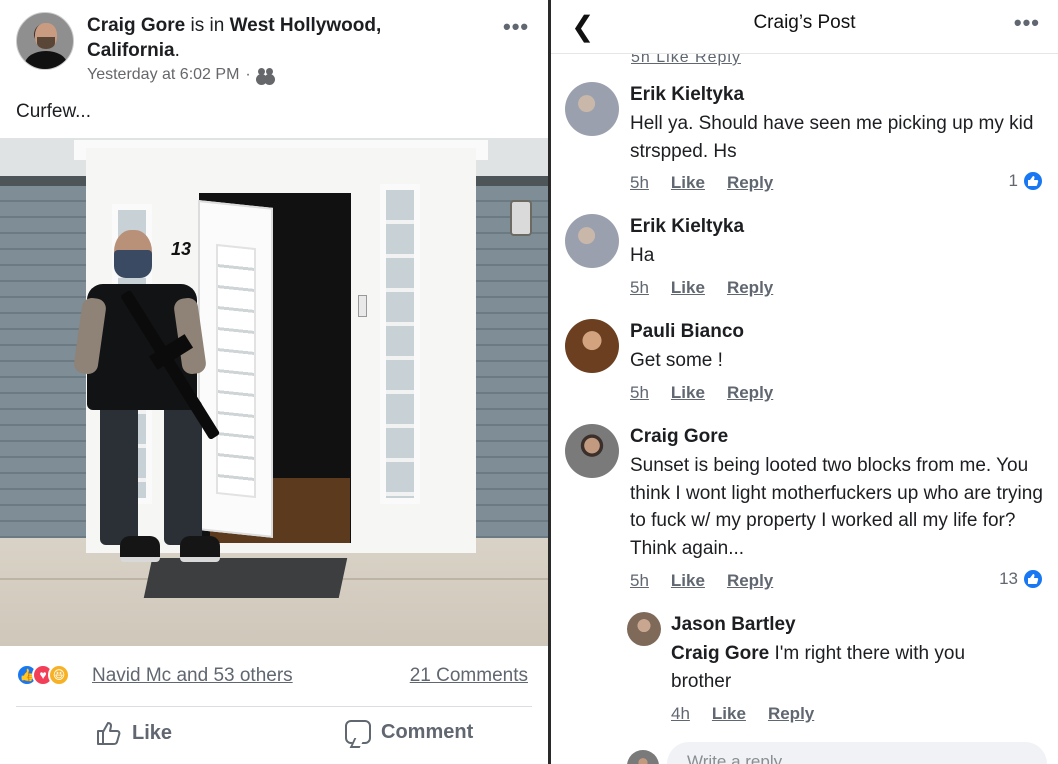  Describe the element at coordinates (791, 714) in the screenshot. I see `reply-reply-link: Reply` at that location.